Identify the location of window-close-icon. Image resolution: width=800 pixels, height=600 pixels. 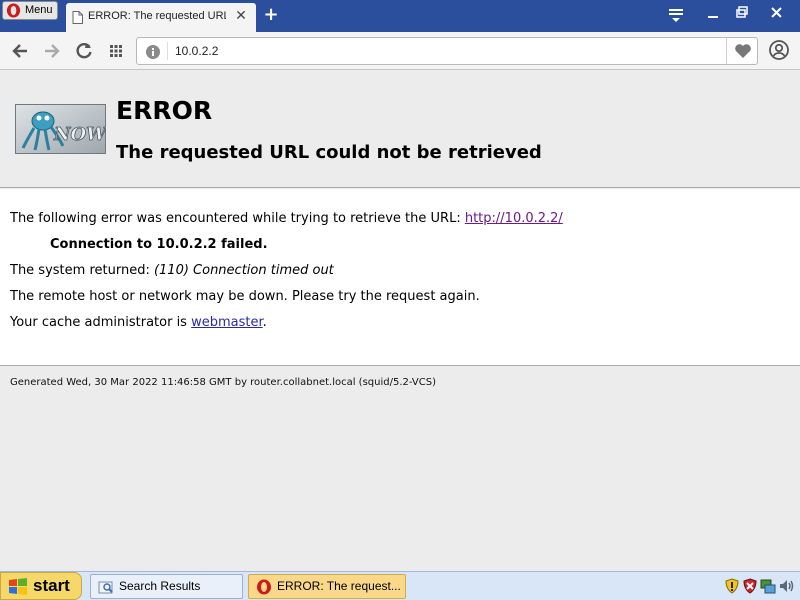
(777, 13).